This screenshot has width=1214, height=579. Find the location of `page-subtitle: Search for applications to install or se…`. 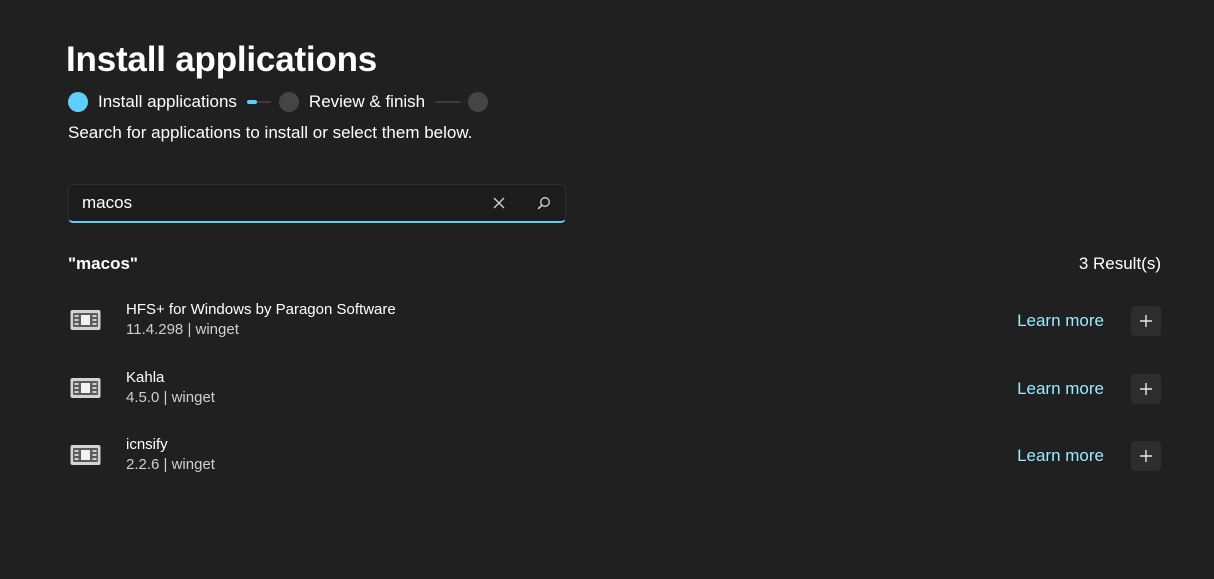

page-subtitle: Search for applications to install or se… is located at coordinates (270, 132).